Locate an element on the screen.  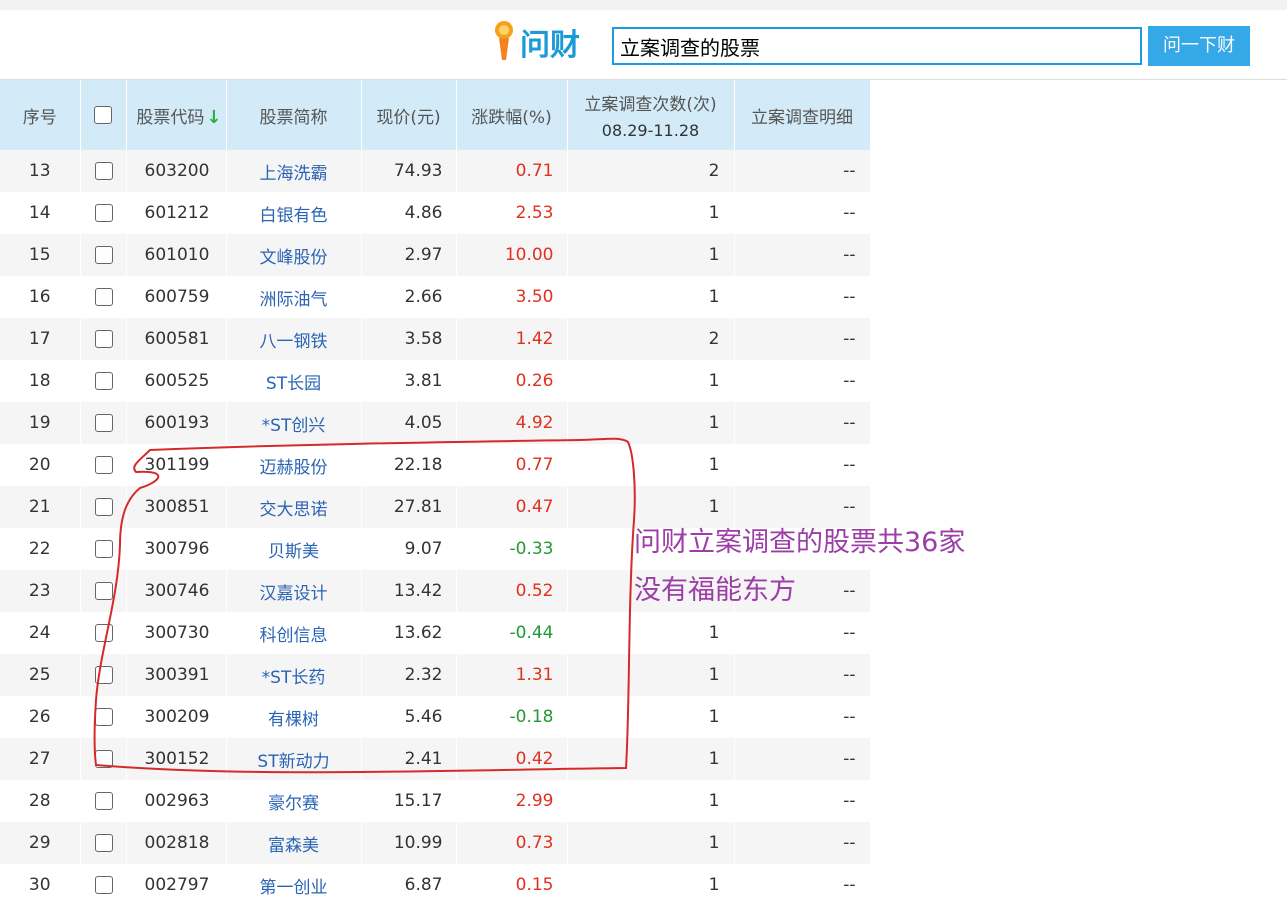
stock-name-link: 交大思诺 is located at coordinates (294, 507).